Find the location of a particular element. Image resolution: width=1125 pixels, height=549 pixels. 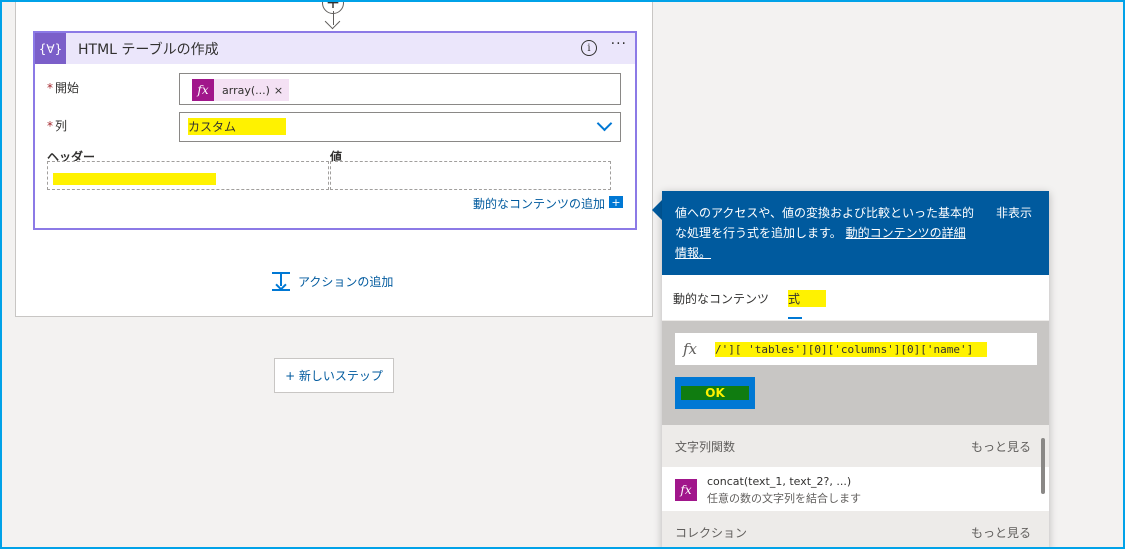

header-cell-highlight is located at coordinates (134, 179).